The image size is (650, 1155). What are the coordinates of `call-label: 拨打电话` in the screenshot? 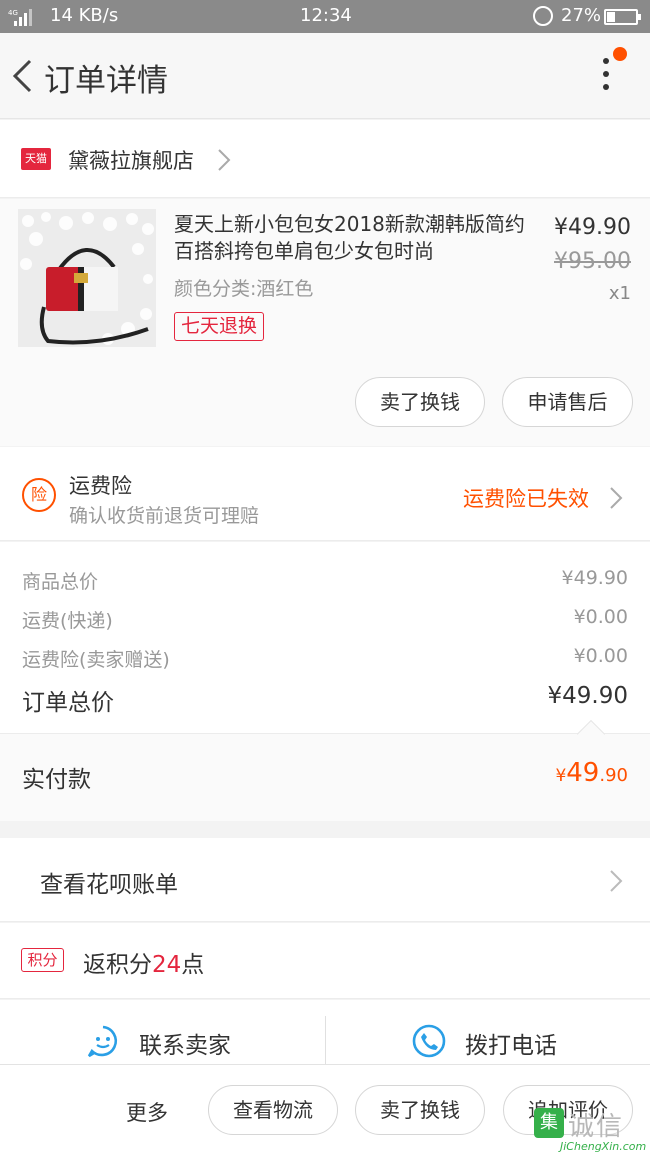 It's located at (511, 1046).